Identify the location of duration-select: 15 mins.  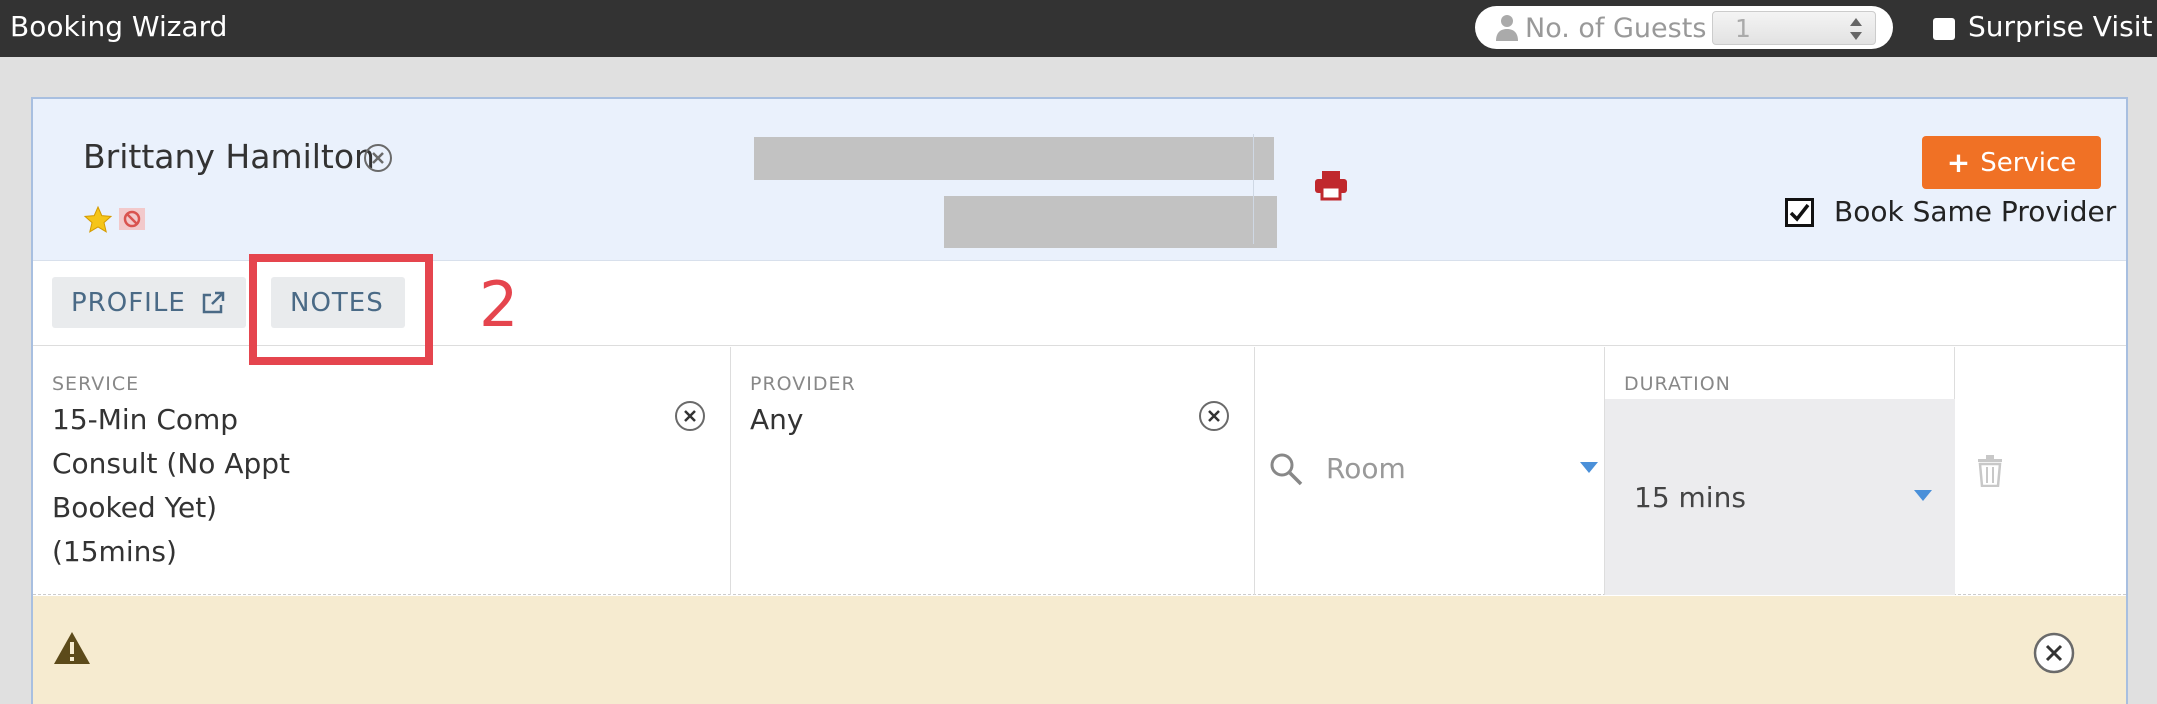
(1780, 497).